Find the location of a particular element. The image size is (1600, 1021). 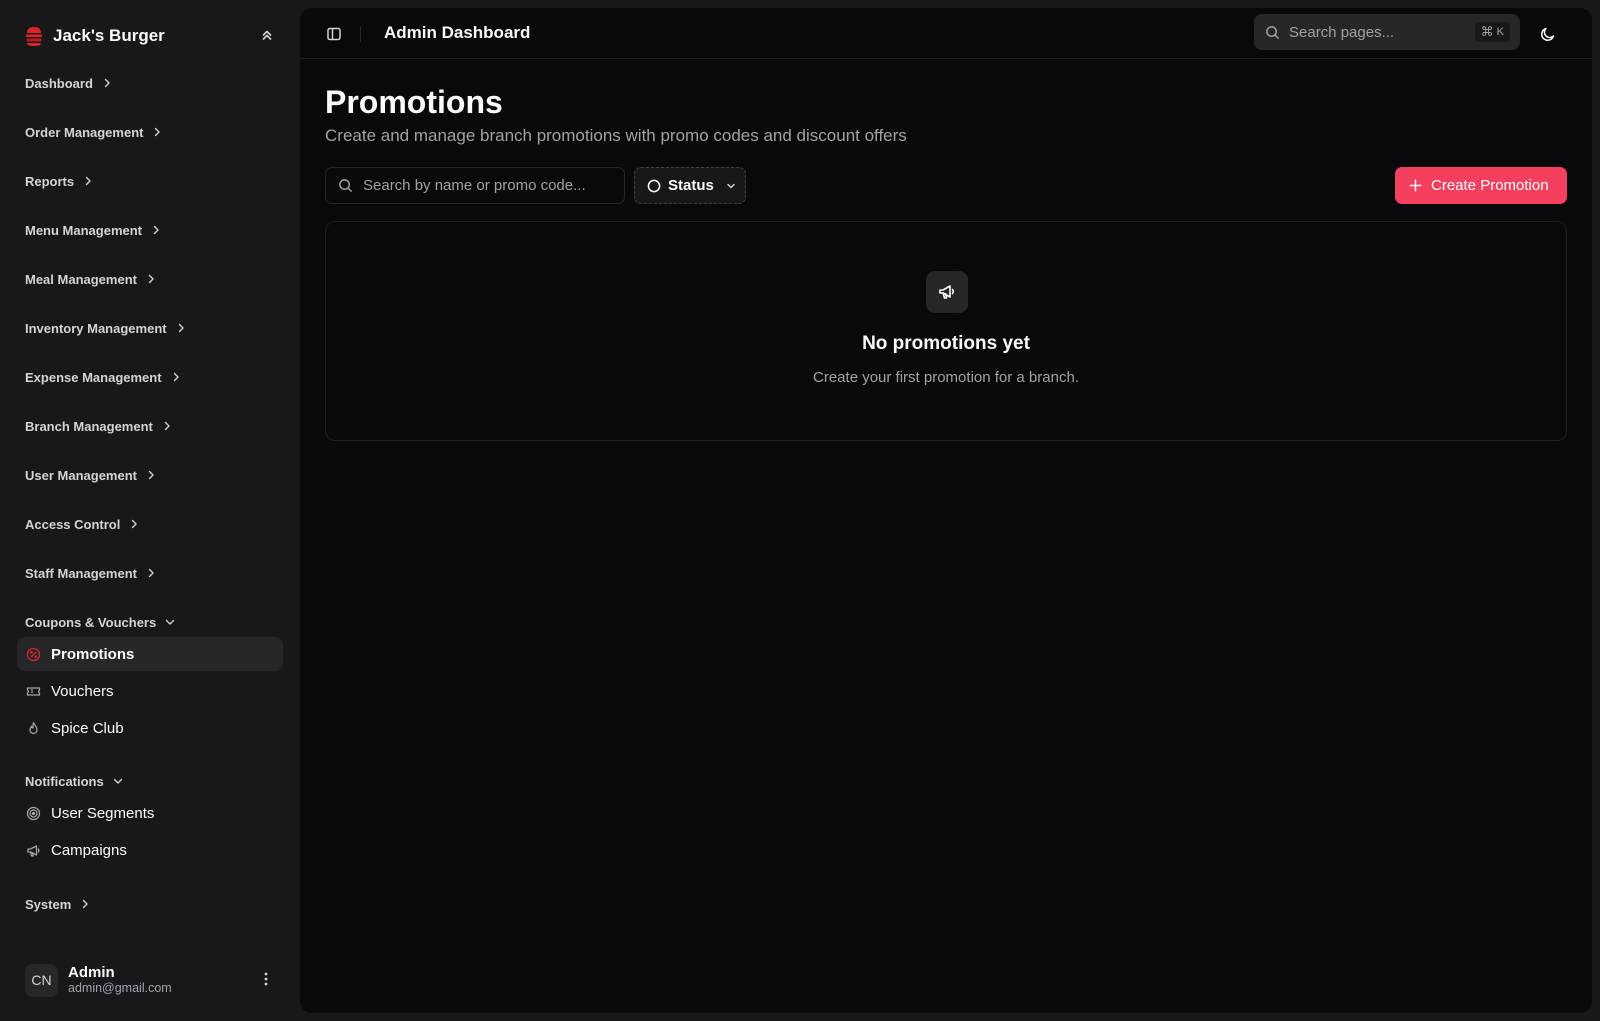

sidebar-group-staff-management: Staff Management is located at coordinates (91, 573).